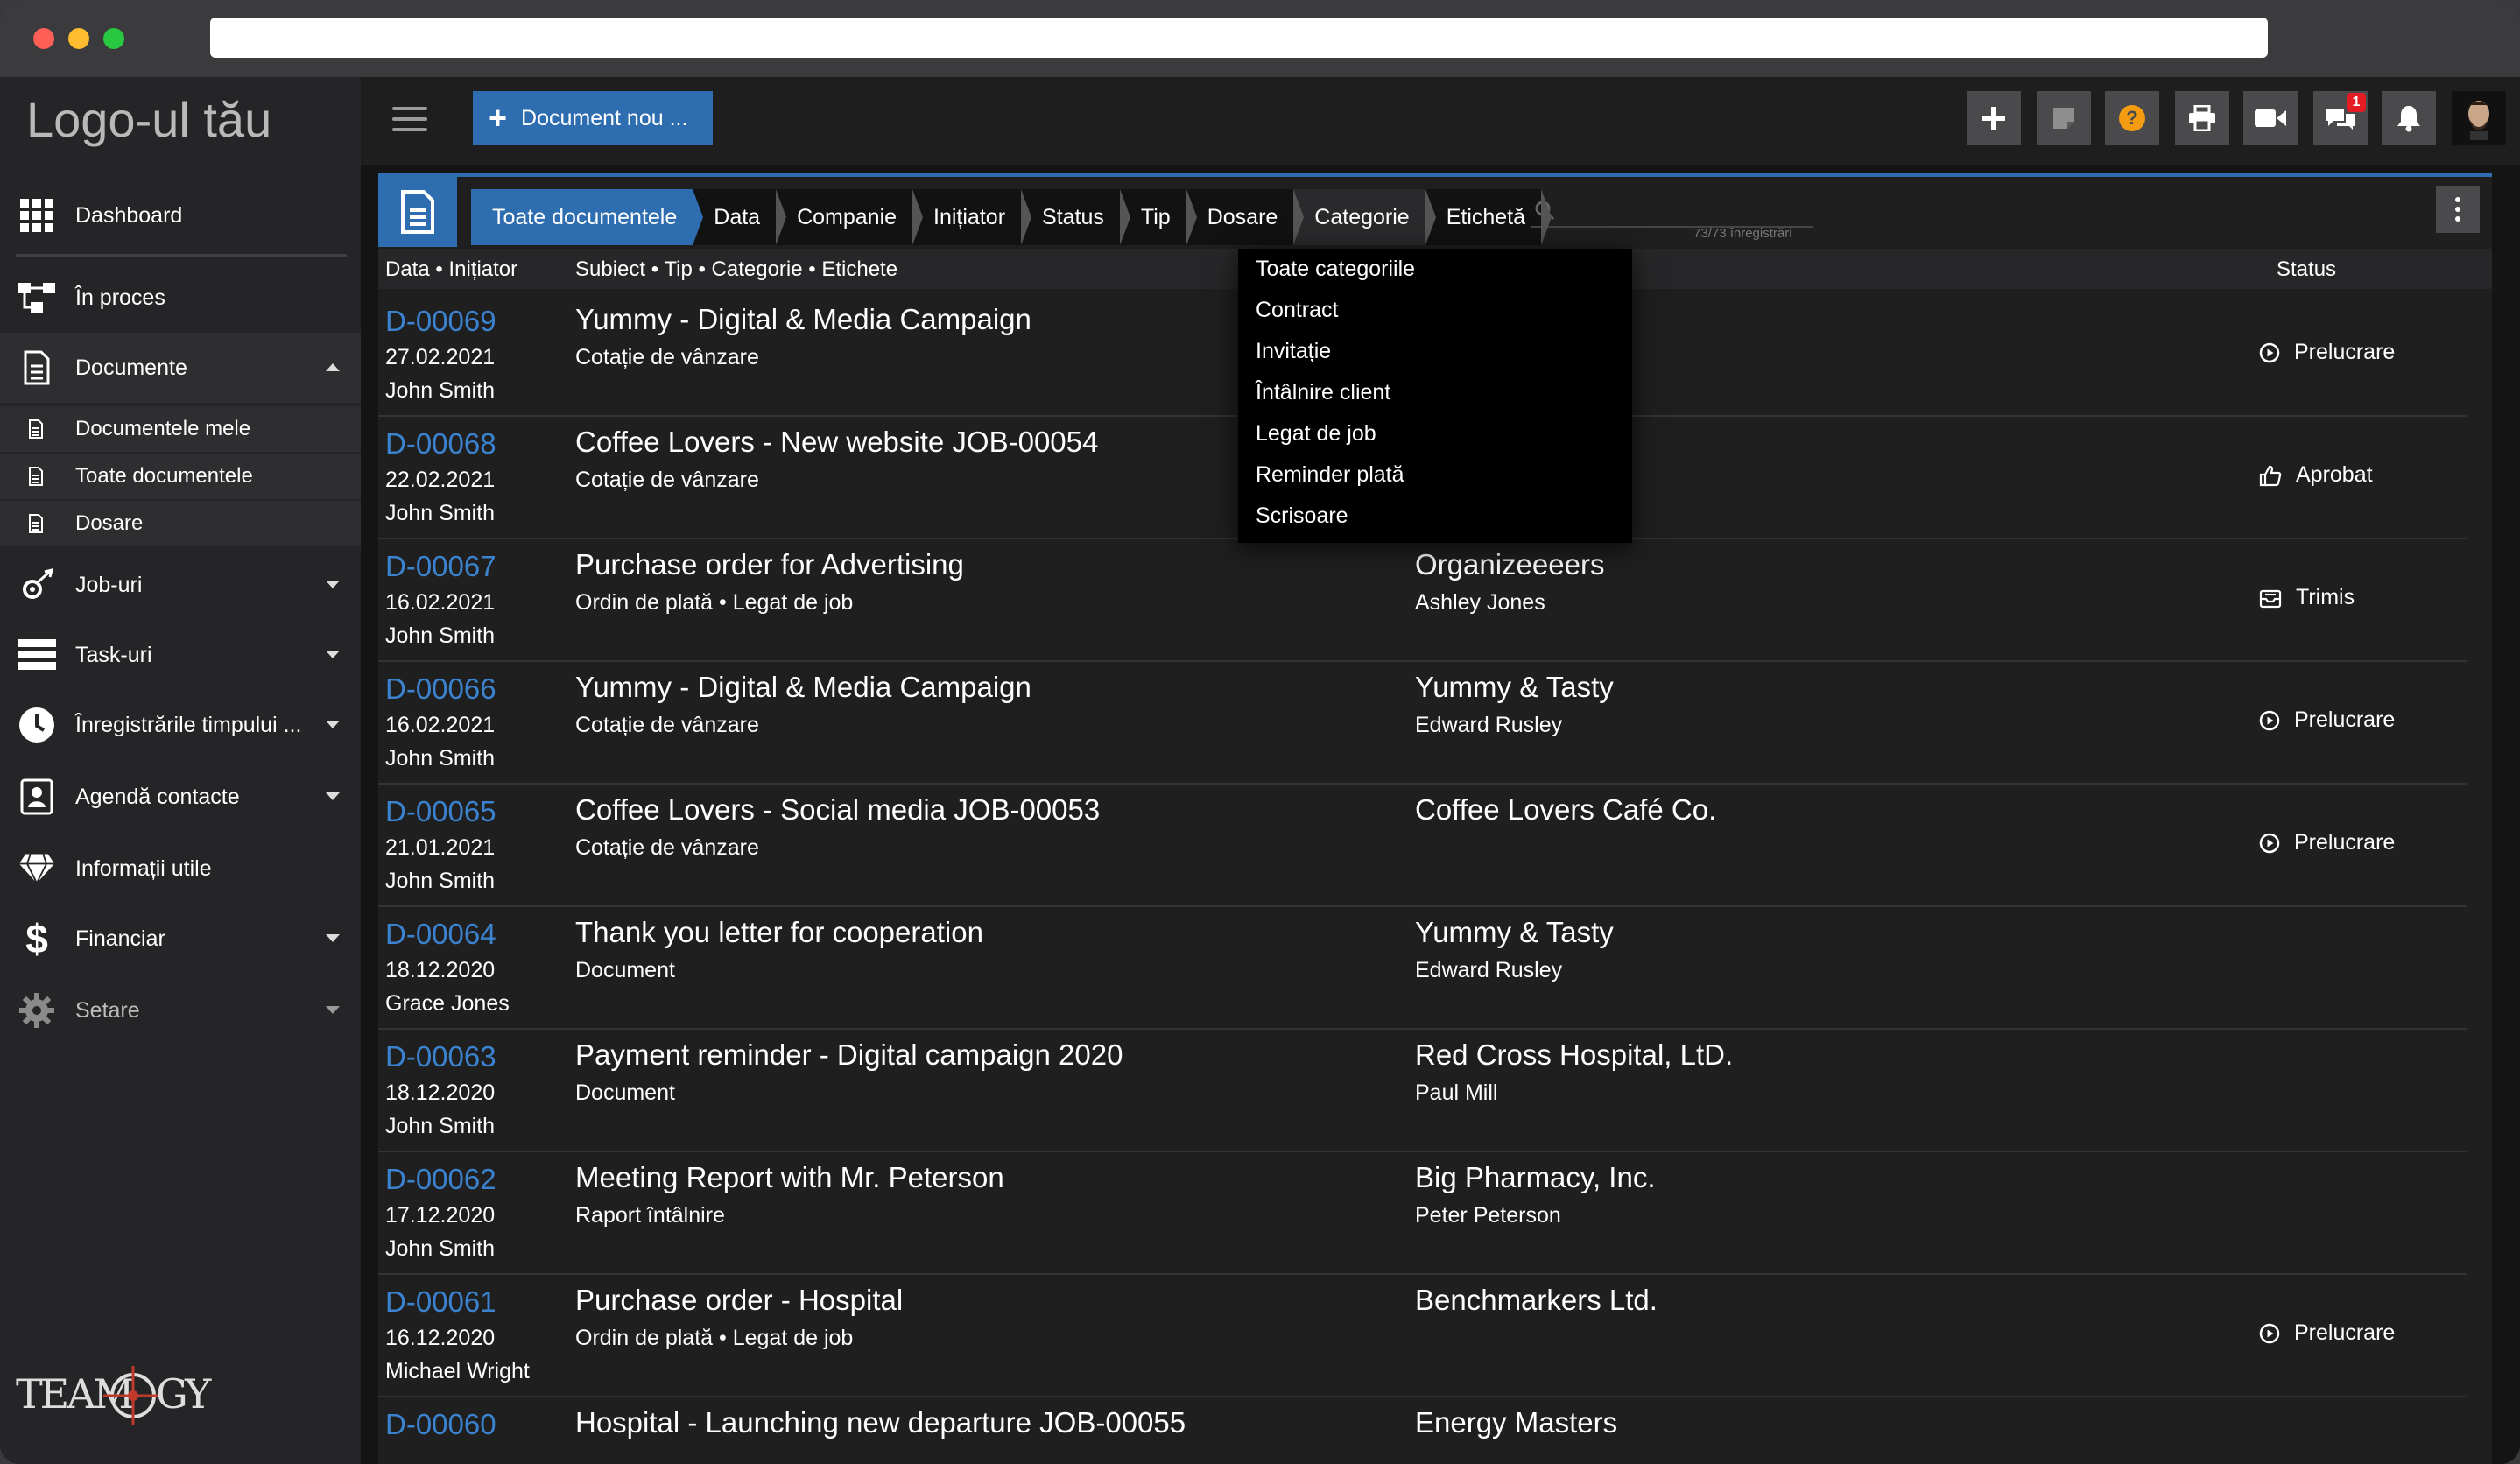 Image resolution: width=2520 pixels, height=1464 pixels. I want to click on video-call-button, so click(2270, 118).